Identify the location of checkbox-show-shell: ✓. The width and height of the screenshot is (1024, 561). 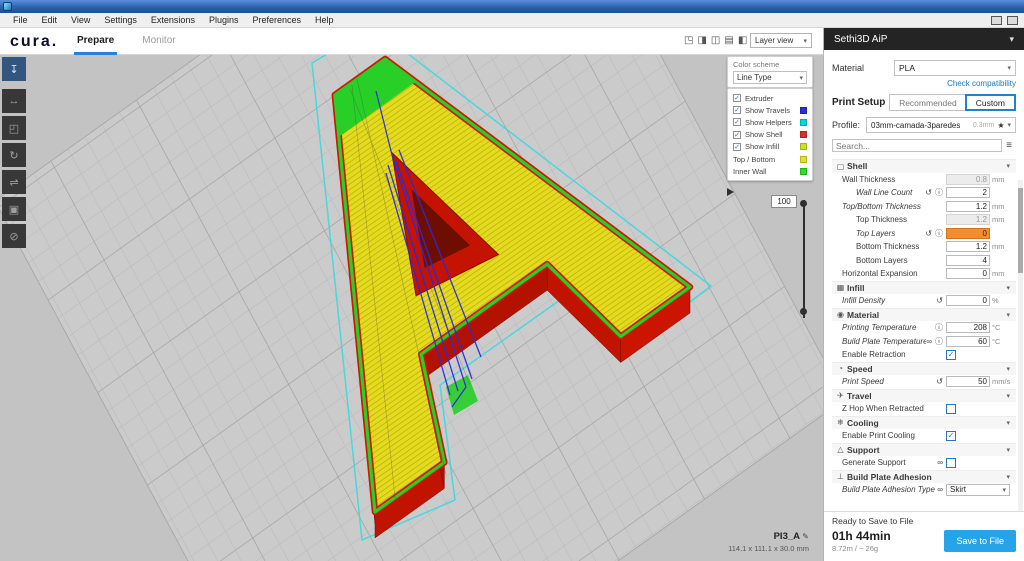
(737, 134).